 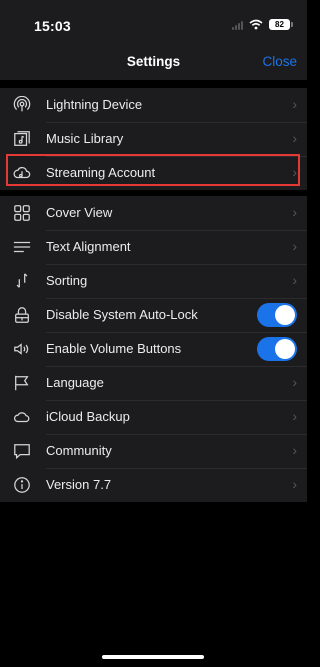 I want to click on setting-label: Lightning Device, so click(x=94, y=104).